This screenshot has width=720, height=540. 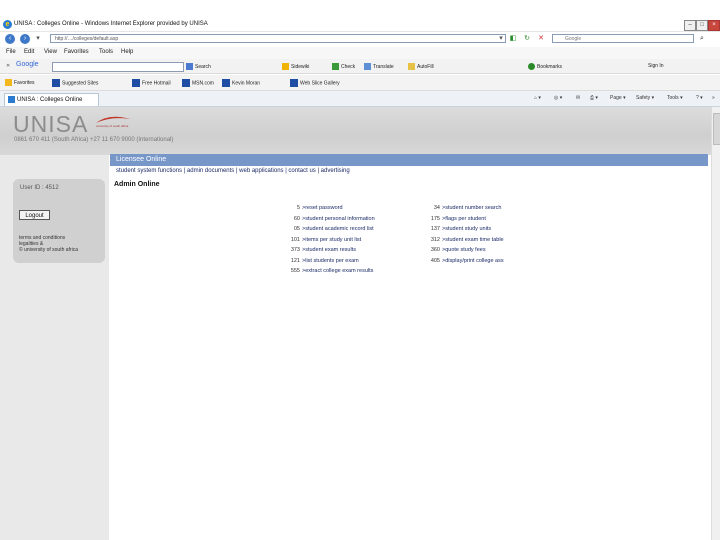 I want to click on search-icon: ⌕, so click(x=702, y=39).